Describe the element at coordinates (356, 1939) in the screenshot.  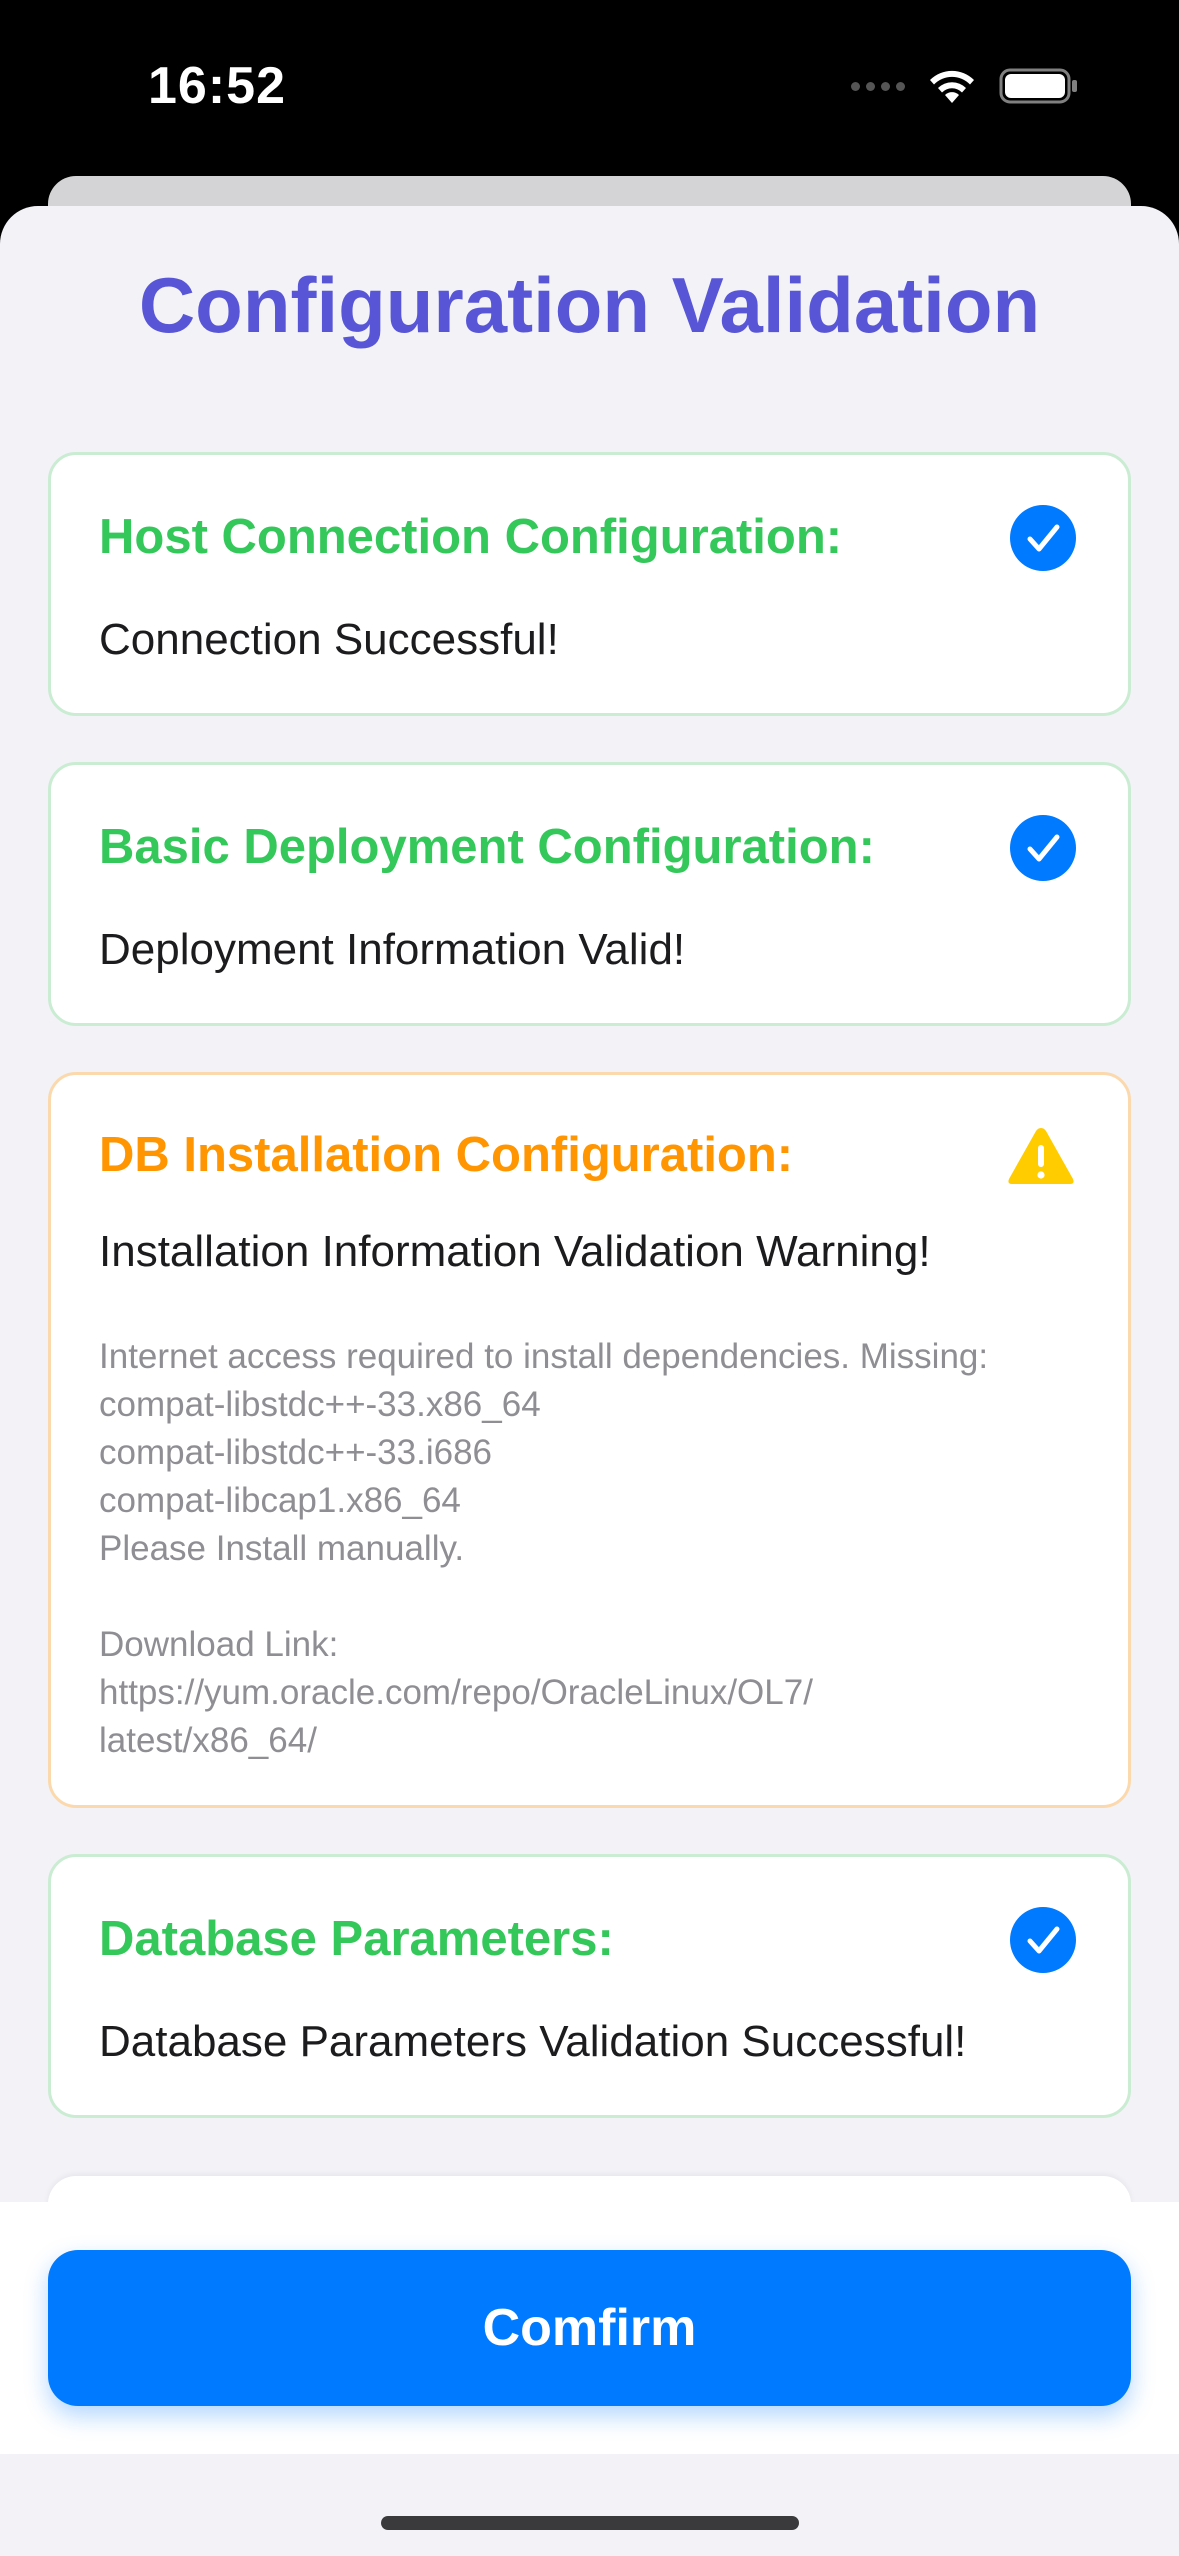
I see `card-heading: Database Parameters:` at that location.